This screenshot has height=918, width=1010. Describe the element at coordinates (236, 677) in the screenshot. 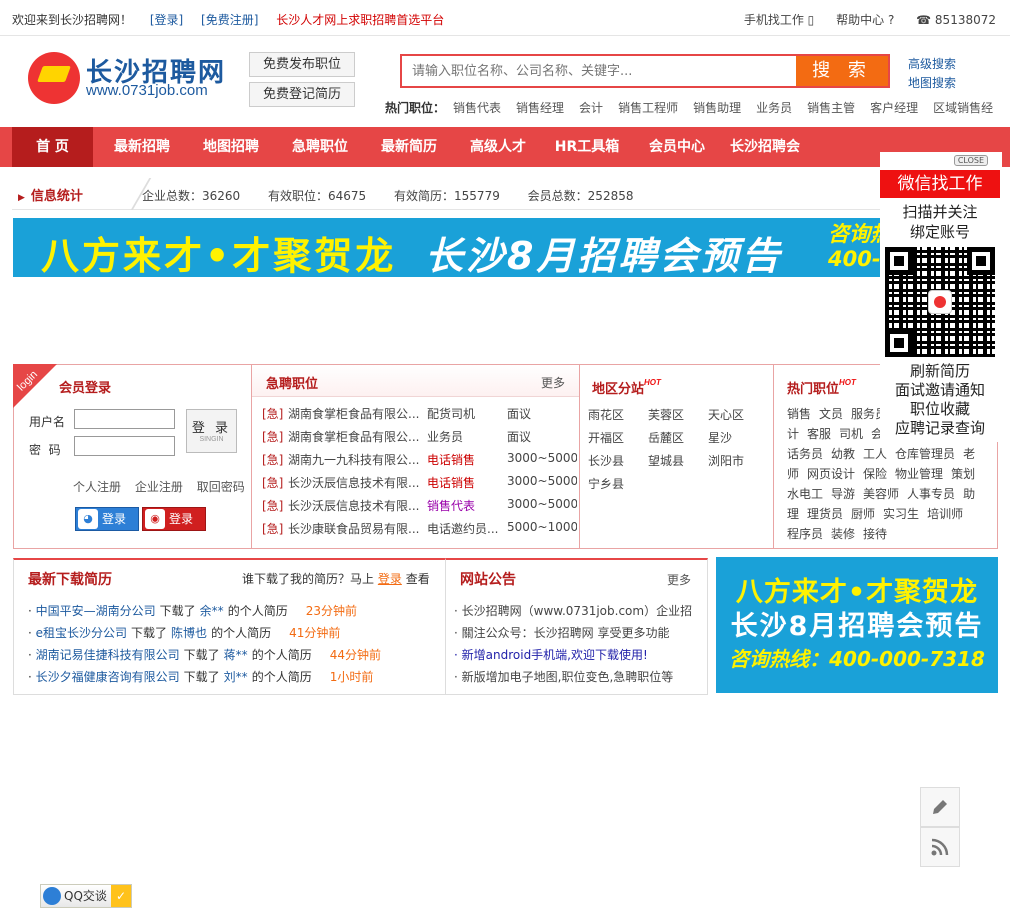

I see `resume-name-link: 刘**` at that location.